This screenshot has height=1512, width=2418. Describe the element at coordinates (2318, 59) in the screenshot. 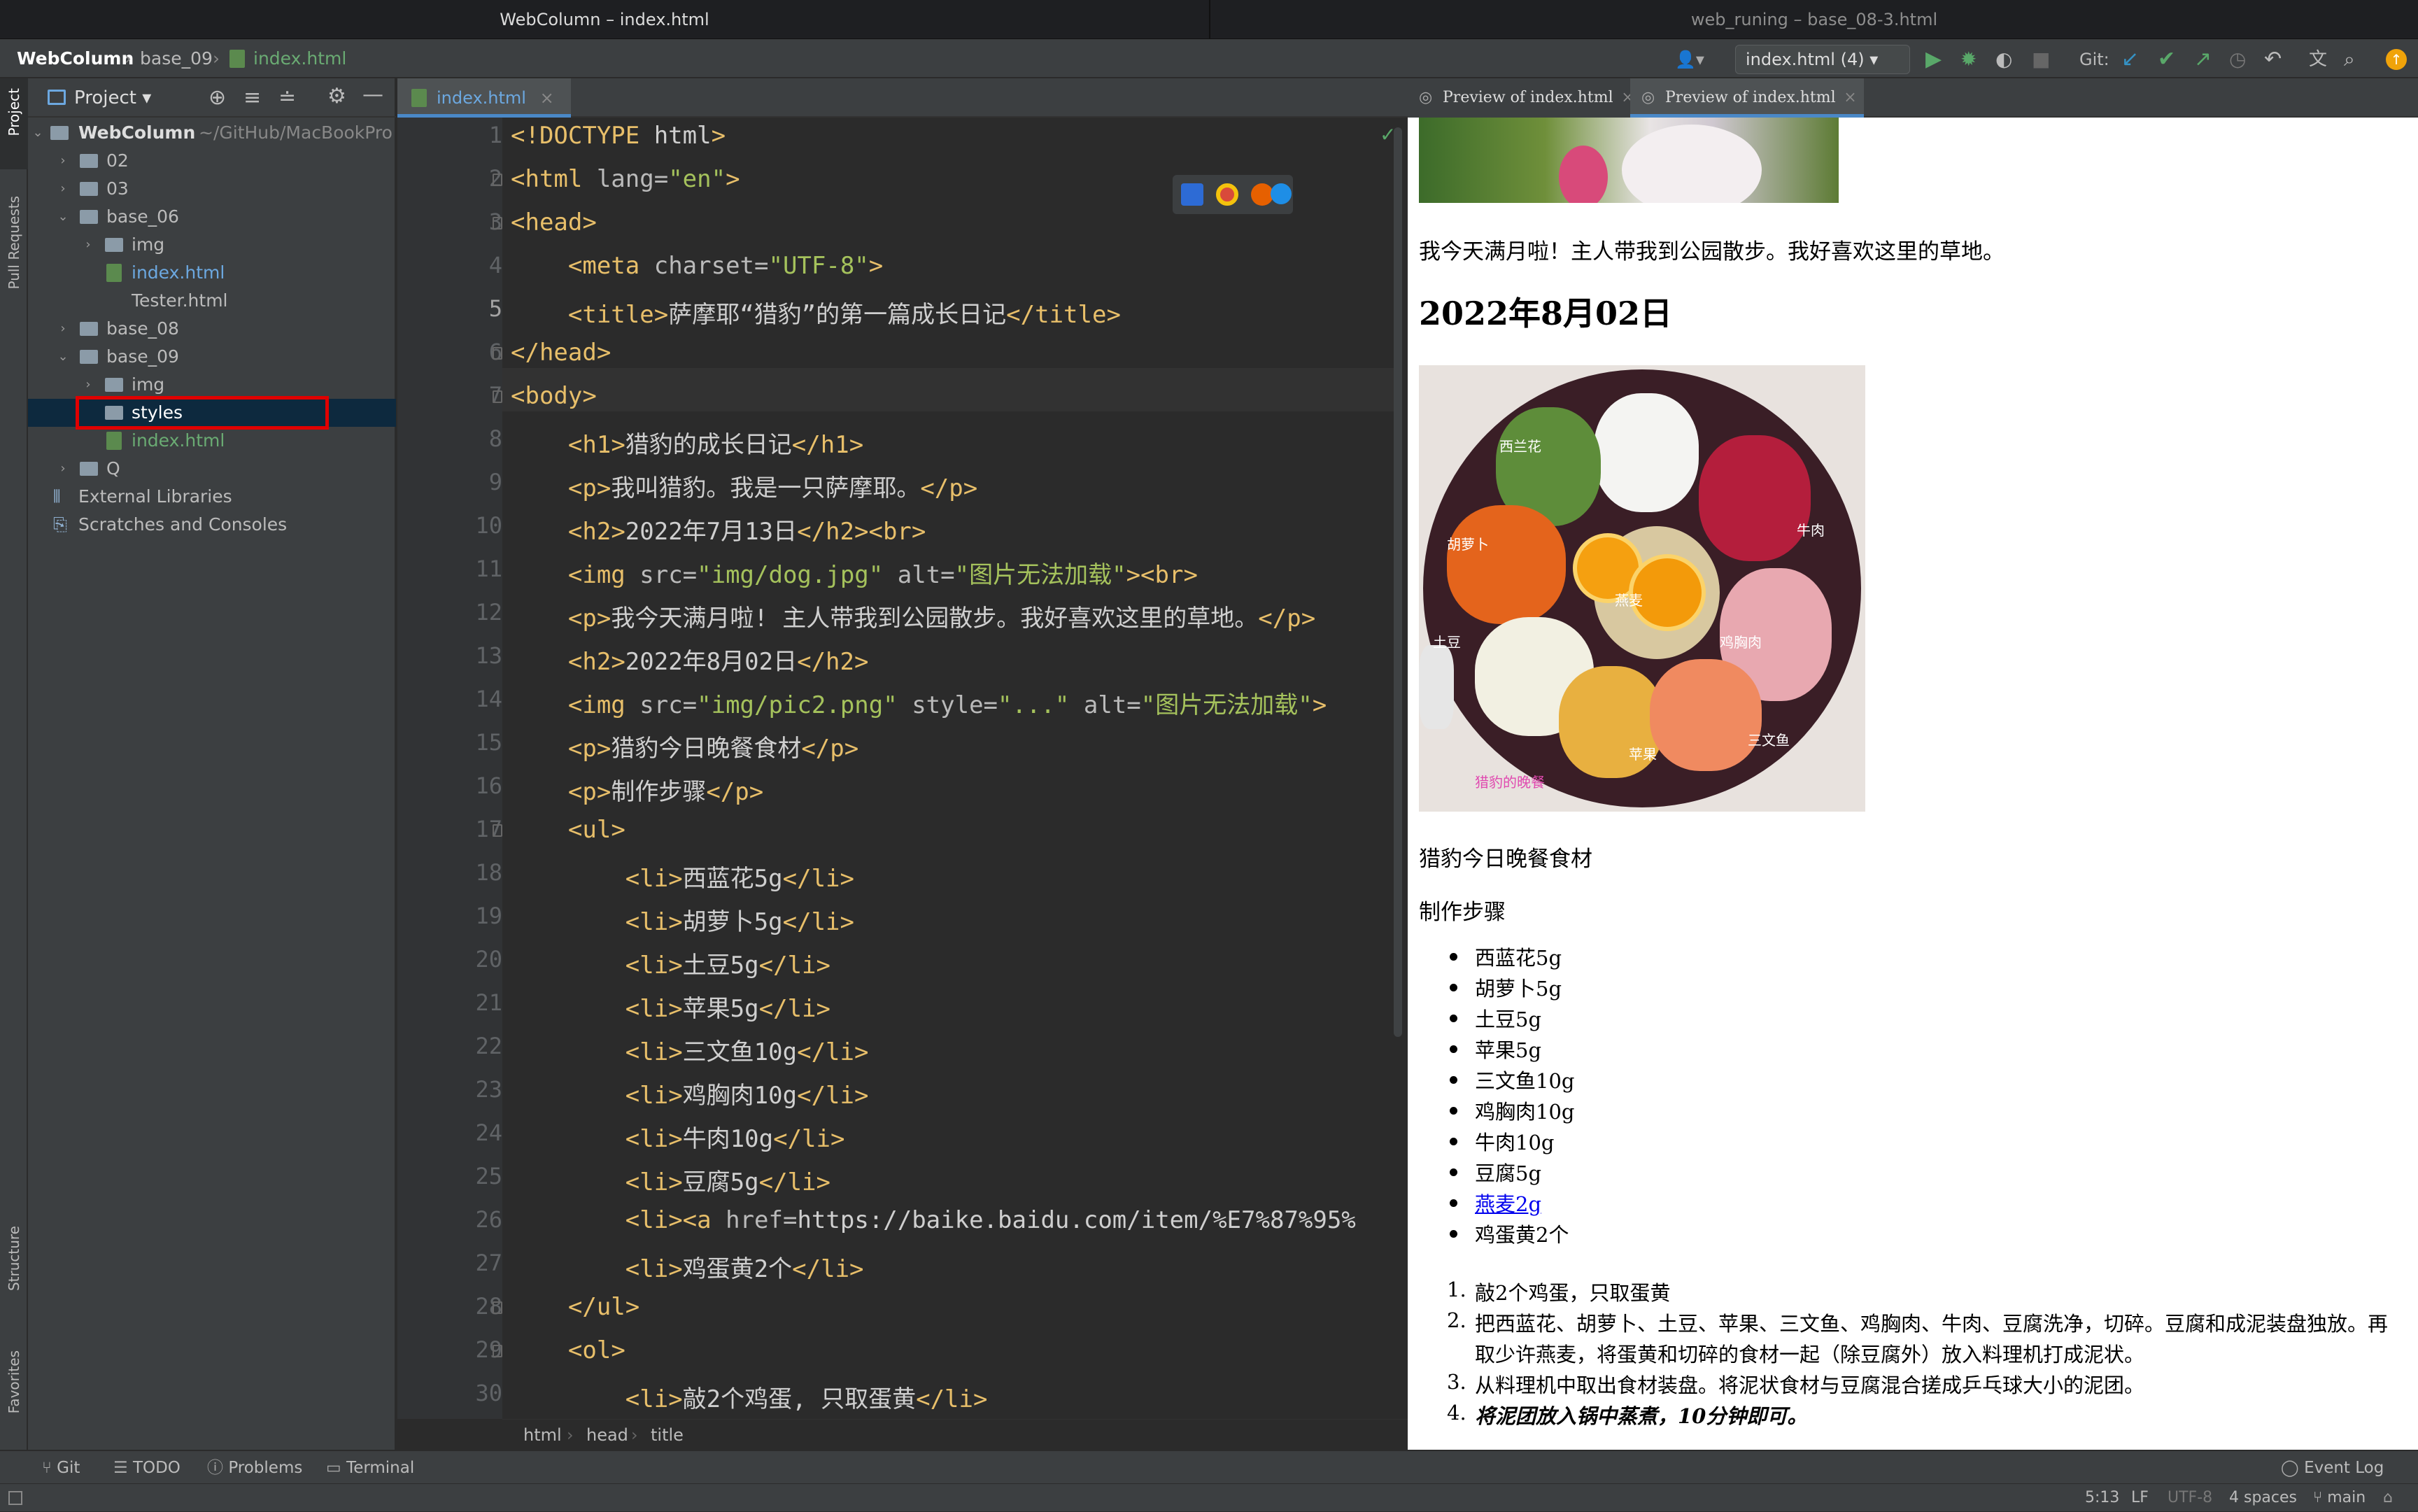

I see `translate-icon: 文` at that location.